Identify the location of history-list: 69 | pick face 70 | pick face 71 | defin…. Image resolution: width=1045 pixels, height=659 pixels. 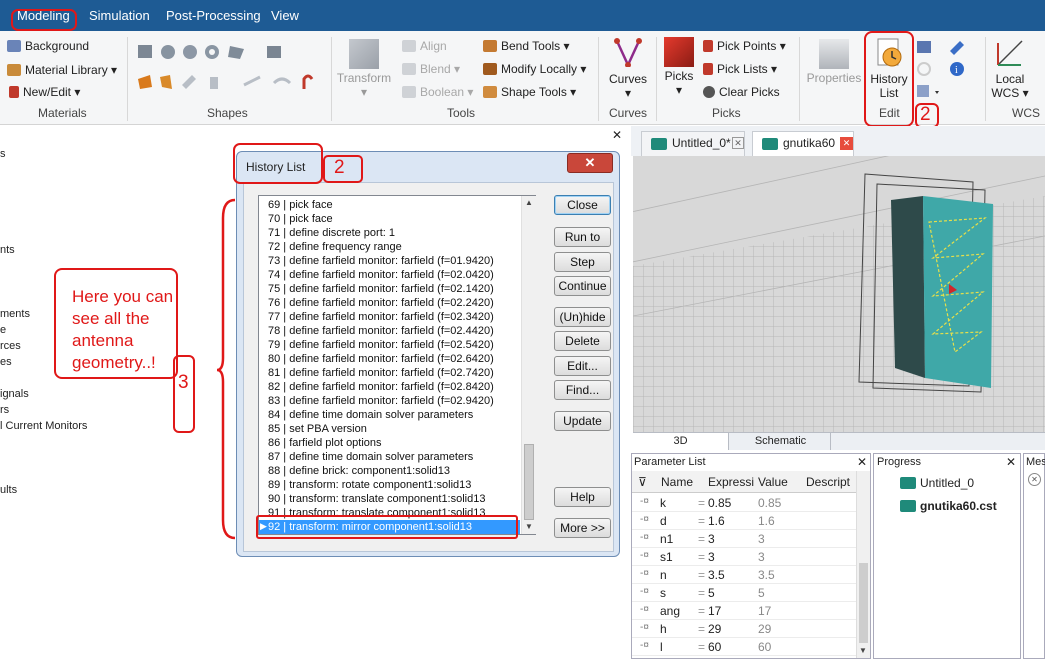
(397, 365).